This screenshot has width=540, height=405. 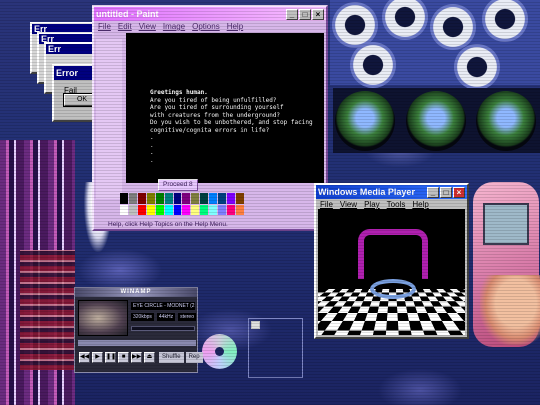 I want to click on glitch-art-overlay, so click(x=47, y=310).